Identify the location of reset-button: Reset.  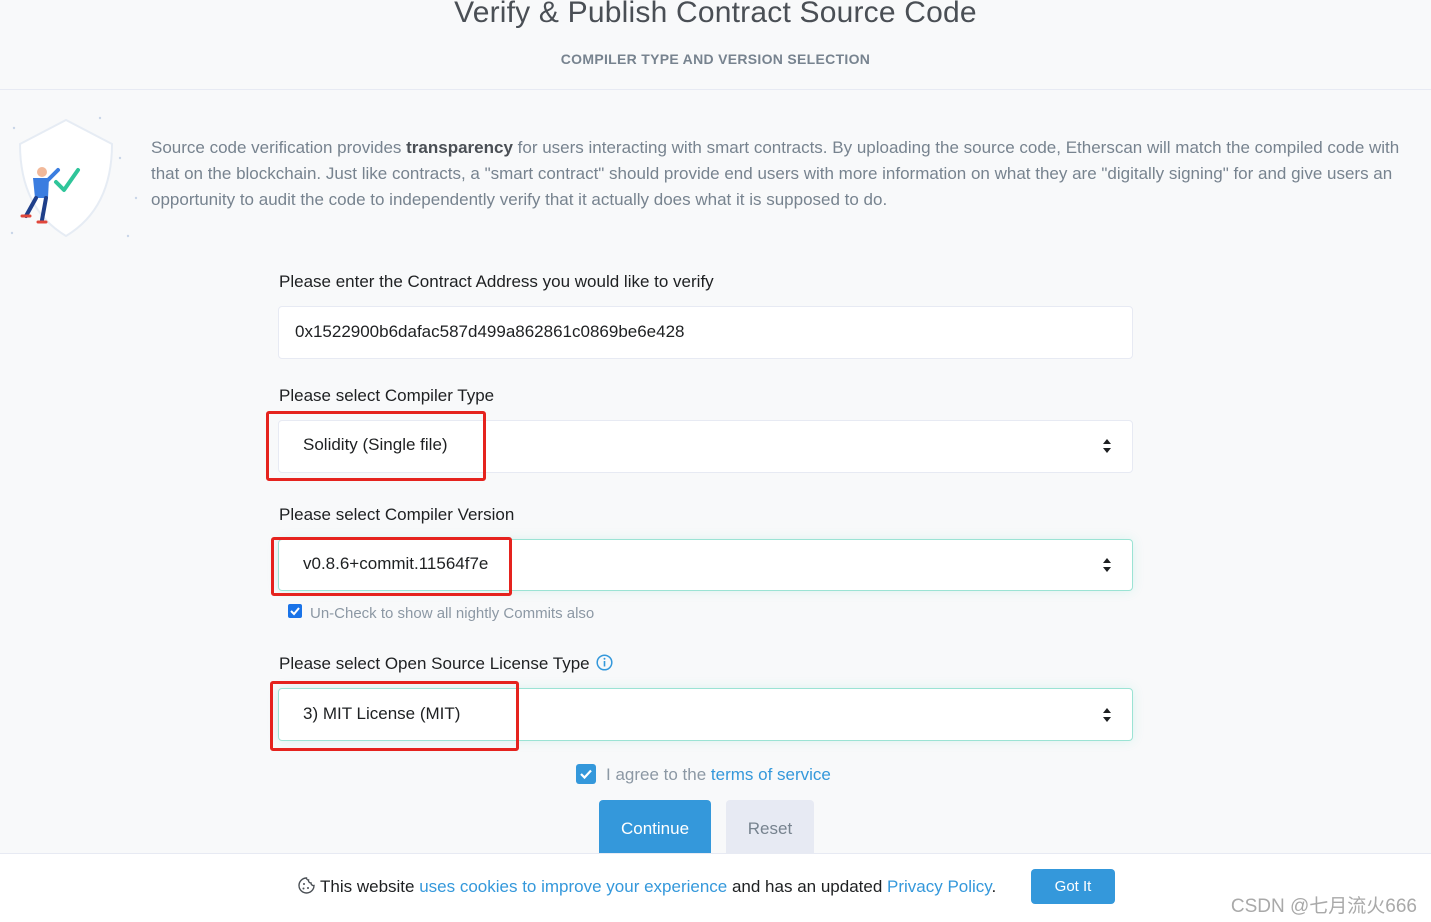
(770, 828).